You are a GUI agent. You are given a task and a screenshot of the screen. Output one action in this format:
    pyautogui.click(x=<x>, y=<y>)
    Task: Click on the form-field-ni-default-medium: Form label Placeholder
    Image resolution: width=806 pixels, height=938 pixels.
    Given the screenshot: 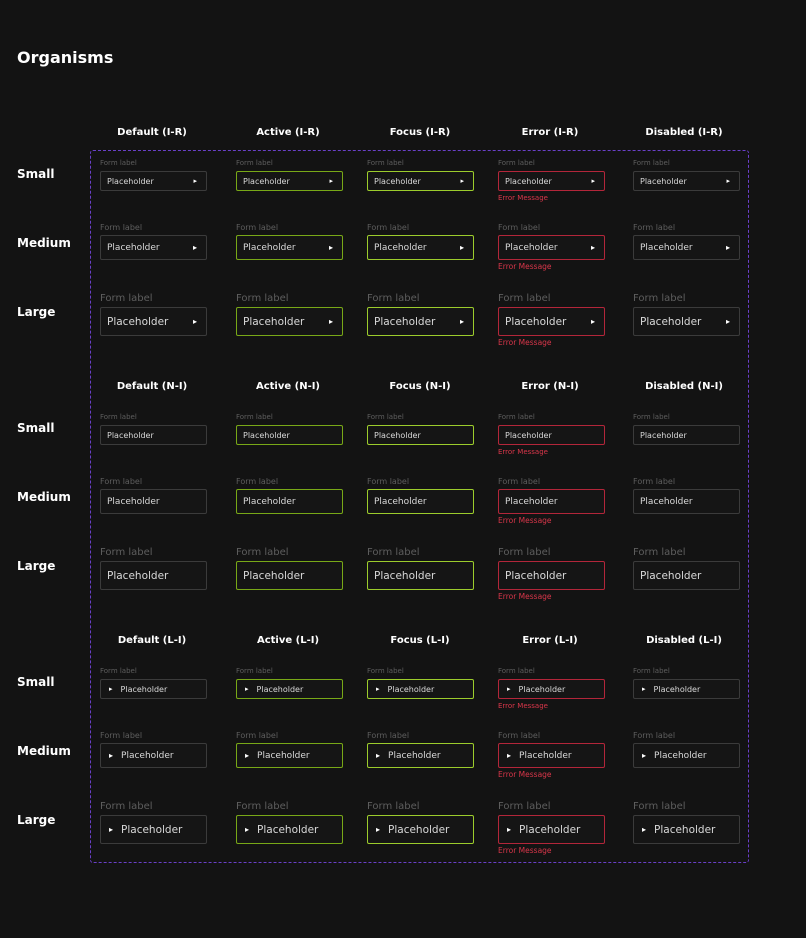 What is the action you would take?
    pyautogui.click(x=153, y=496)
    